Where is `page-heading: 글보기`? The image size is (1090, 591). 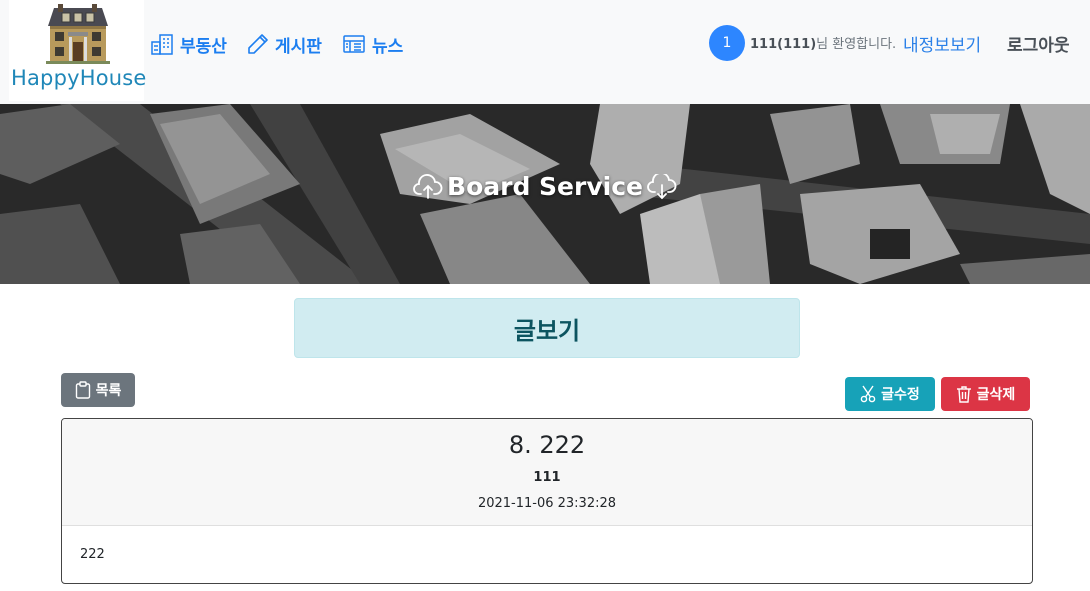
page-heading: 글보기 is located at coordinates (547, 328).